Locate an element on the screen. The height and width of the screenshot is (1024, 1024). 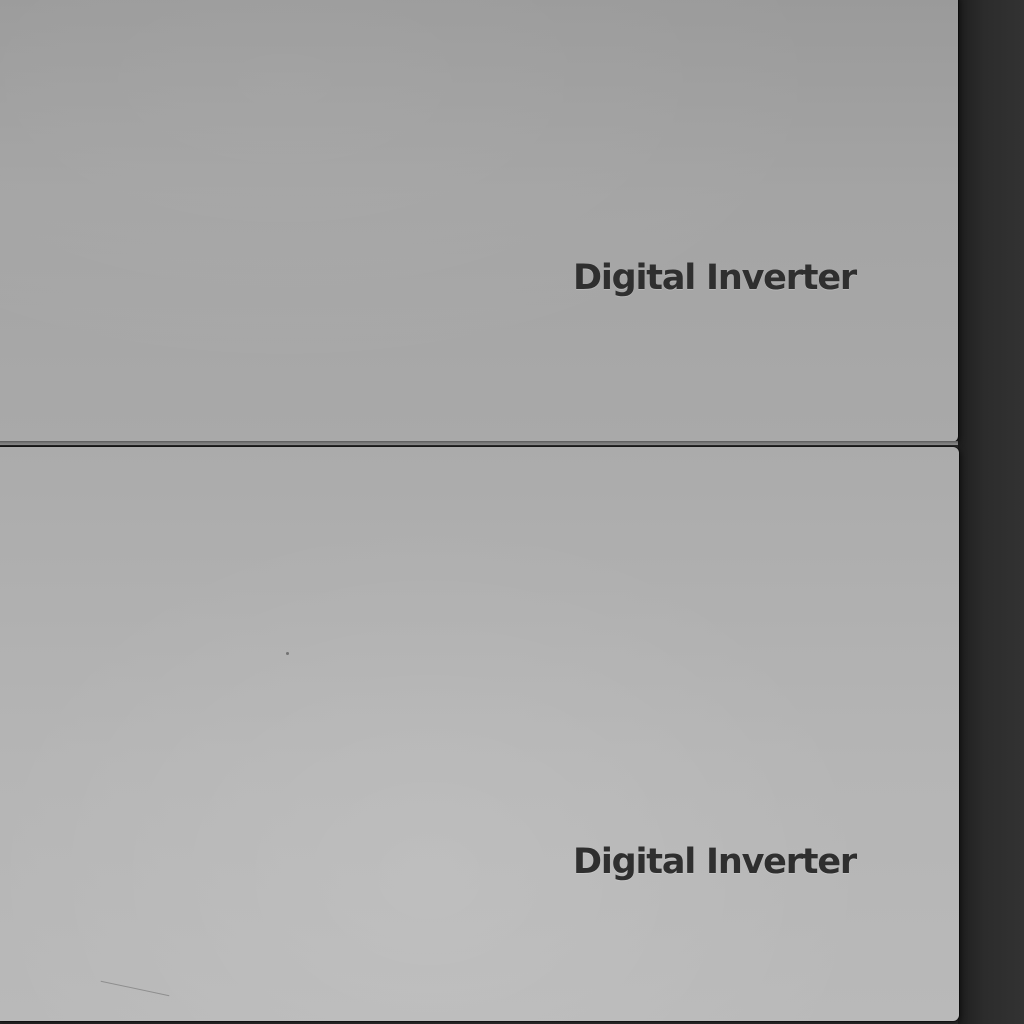
bottom-panel-logo: Digital Inverter is located at coordinates (715, 862).